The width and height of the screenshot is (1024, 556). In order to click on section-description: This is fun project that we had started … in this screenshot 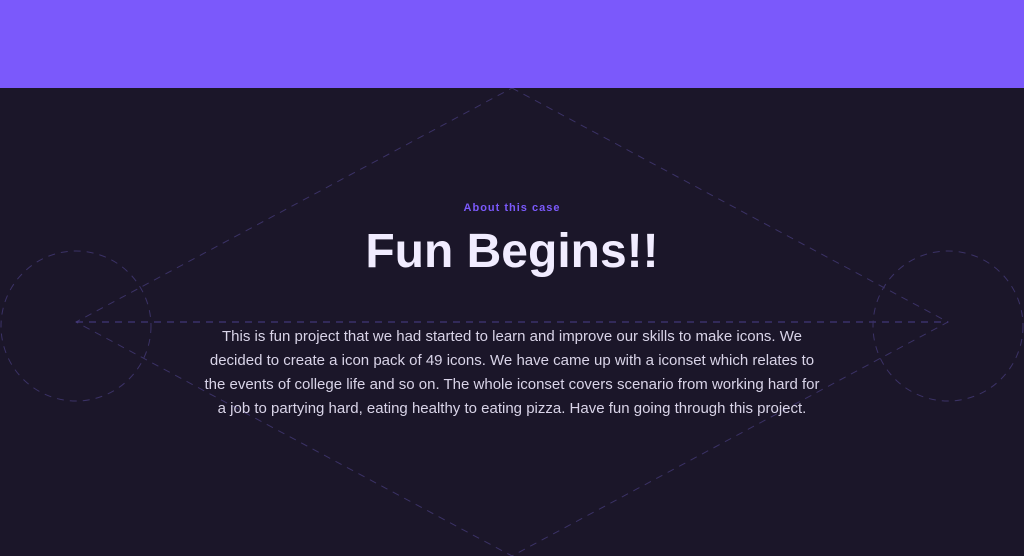, I will do `click(512, 372)`.